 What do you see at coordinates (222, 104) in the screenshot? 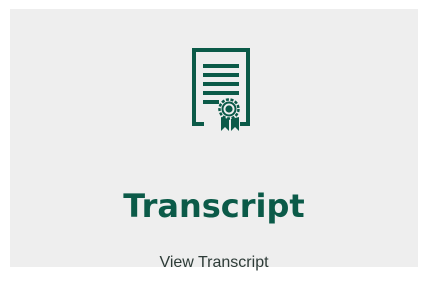
I see `certificate-document-icon` at bounding box center [222, 104].